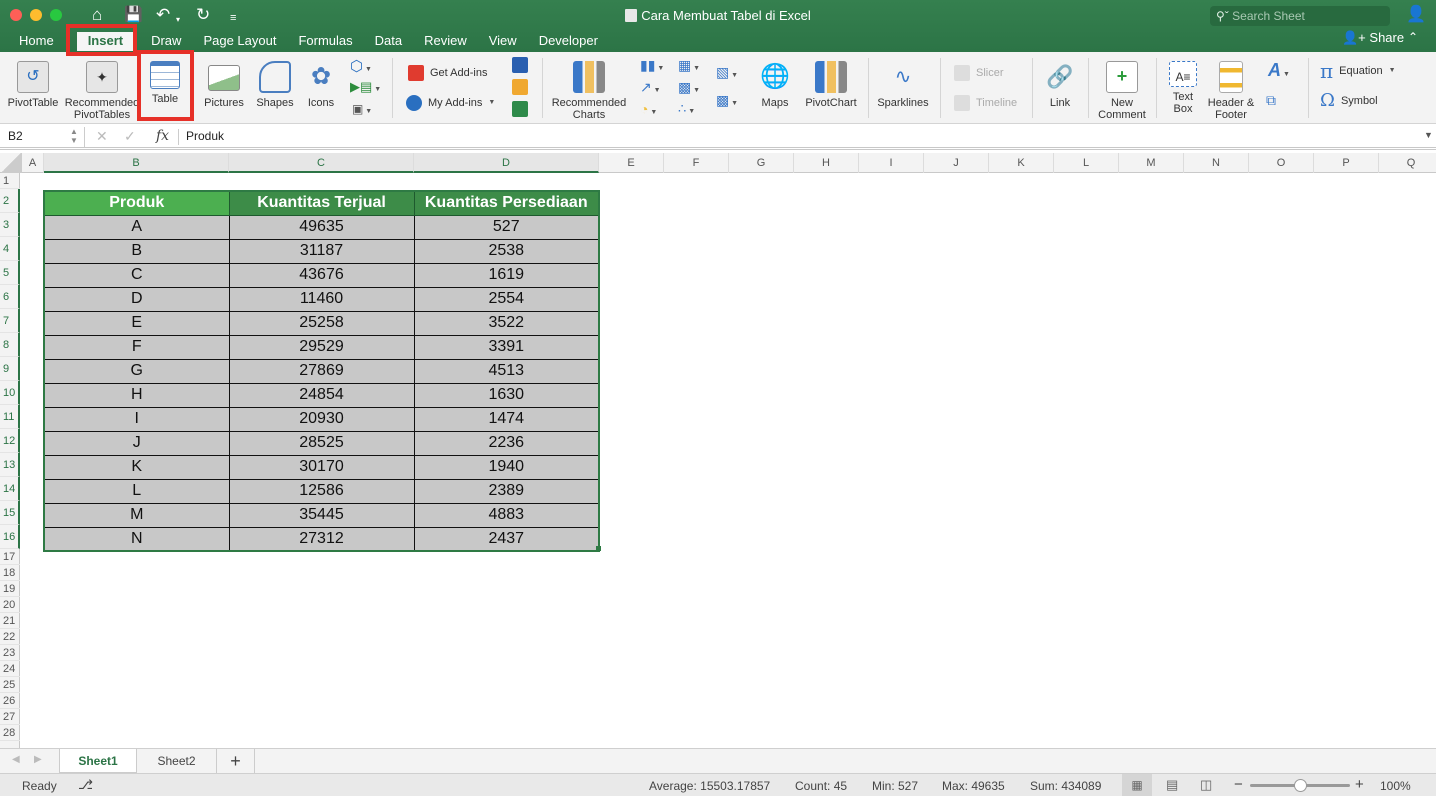  Describe the element at coordinates (321, 515) in the screenshot. I see `cell-kuantitas-terjual: 35445` at that location.